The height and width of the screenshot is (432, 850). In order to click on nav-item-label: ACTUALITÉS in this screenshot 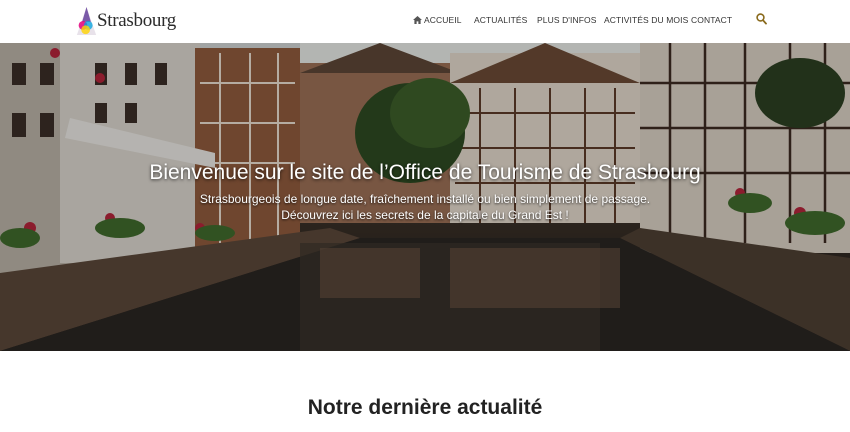, I will do `click(501, 20)`.